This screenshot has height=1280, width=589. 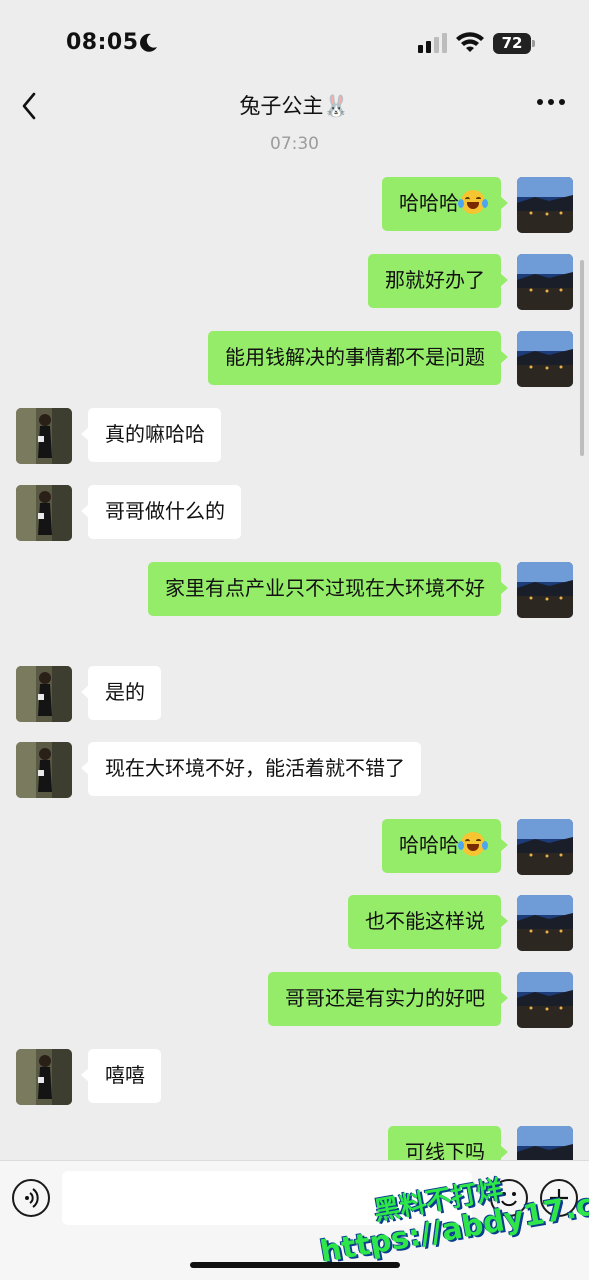 What do you see at coordinates (294, 42) in the screenshot?
I see `status-bar: 08:05 72` at bounding box center [294, 42].